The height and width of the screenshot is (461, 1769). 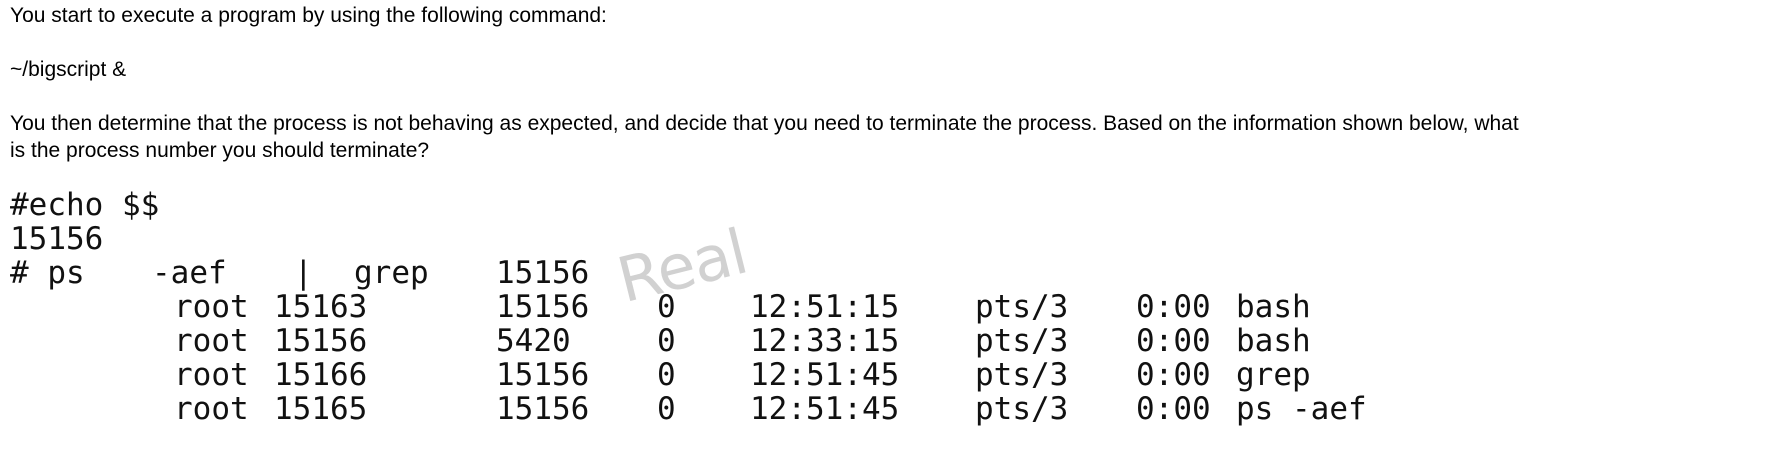 I want to click on ps-pipe: |, so click(x=303, y=273).